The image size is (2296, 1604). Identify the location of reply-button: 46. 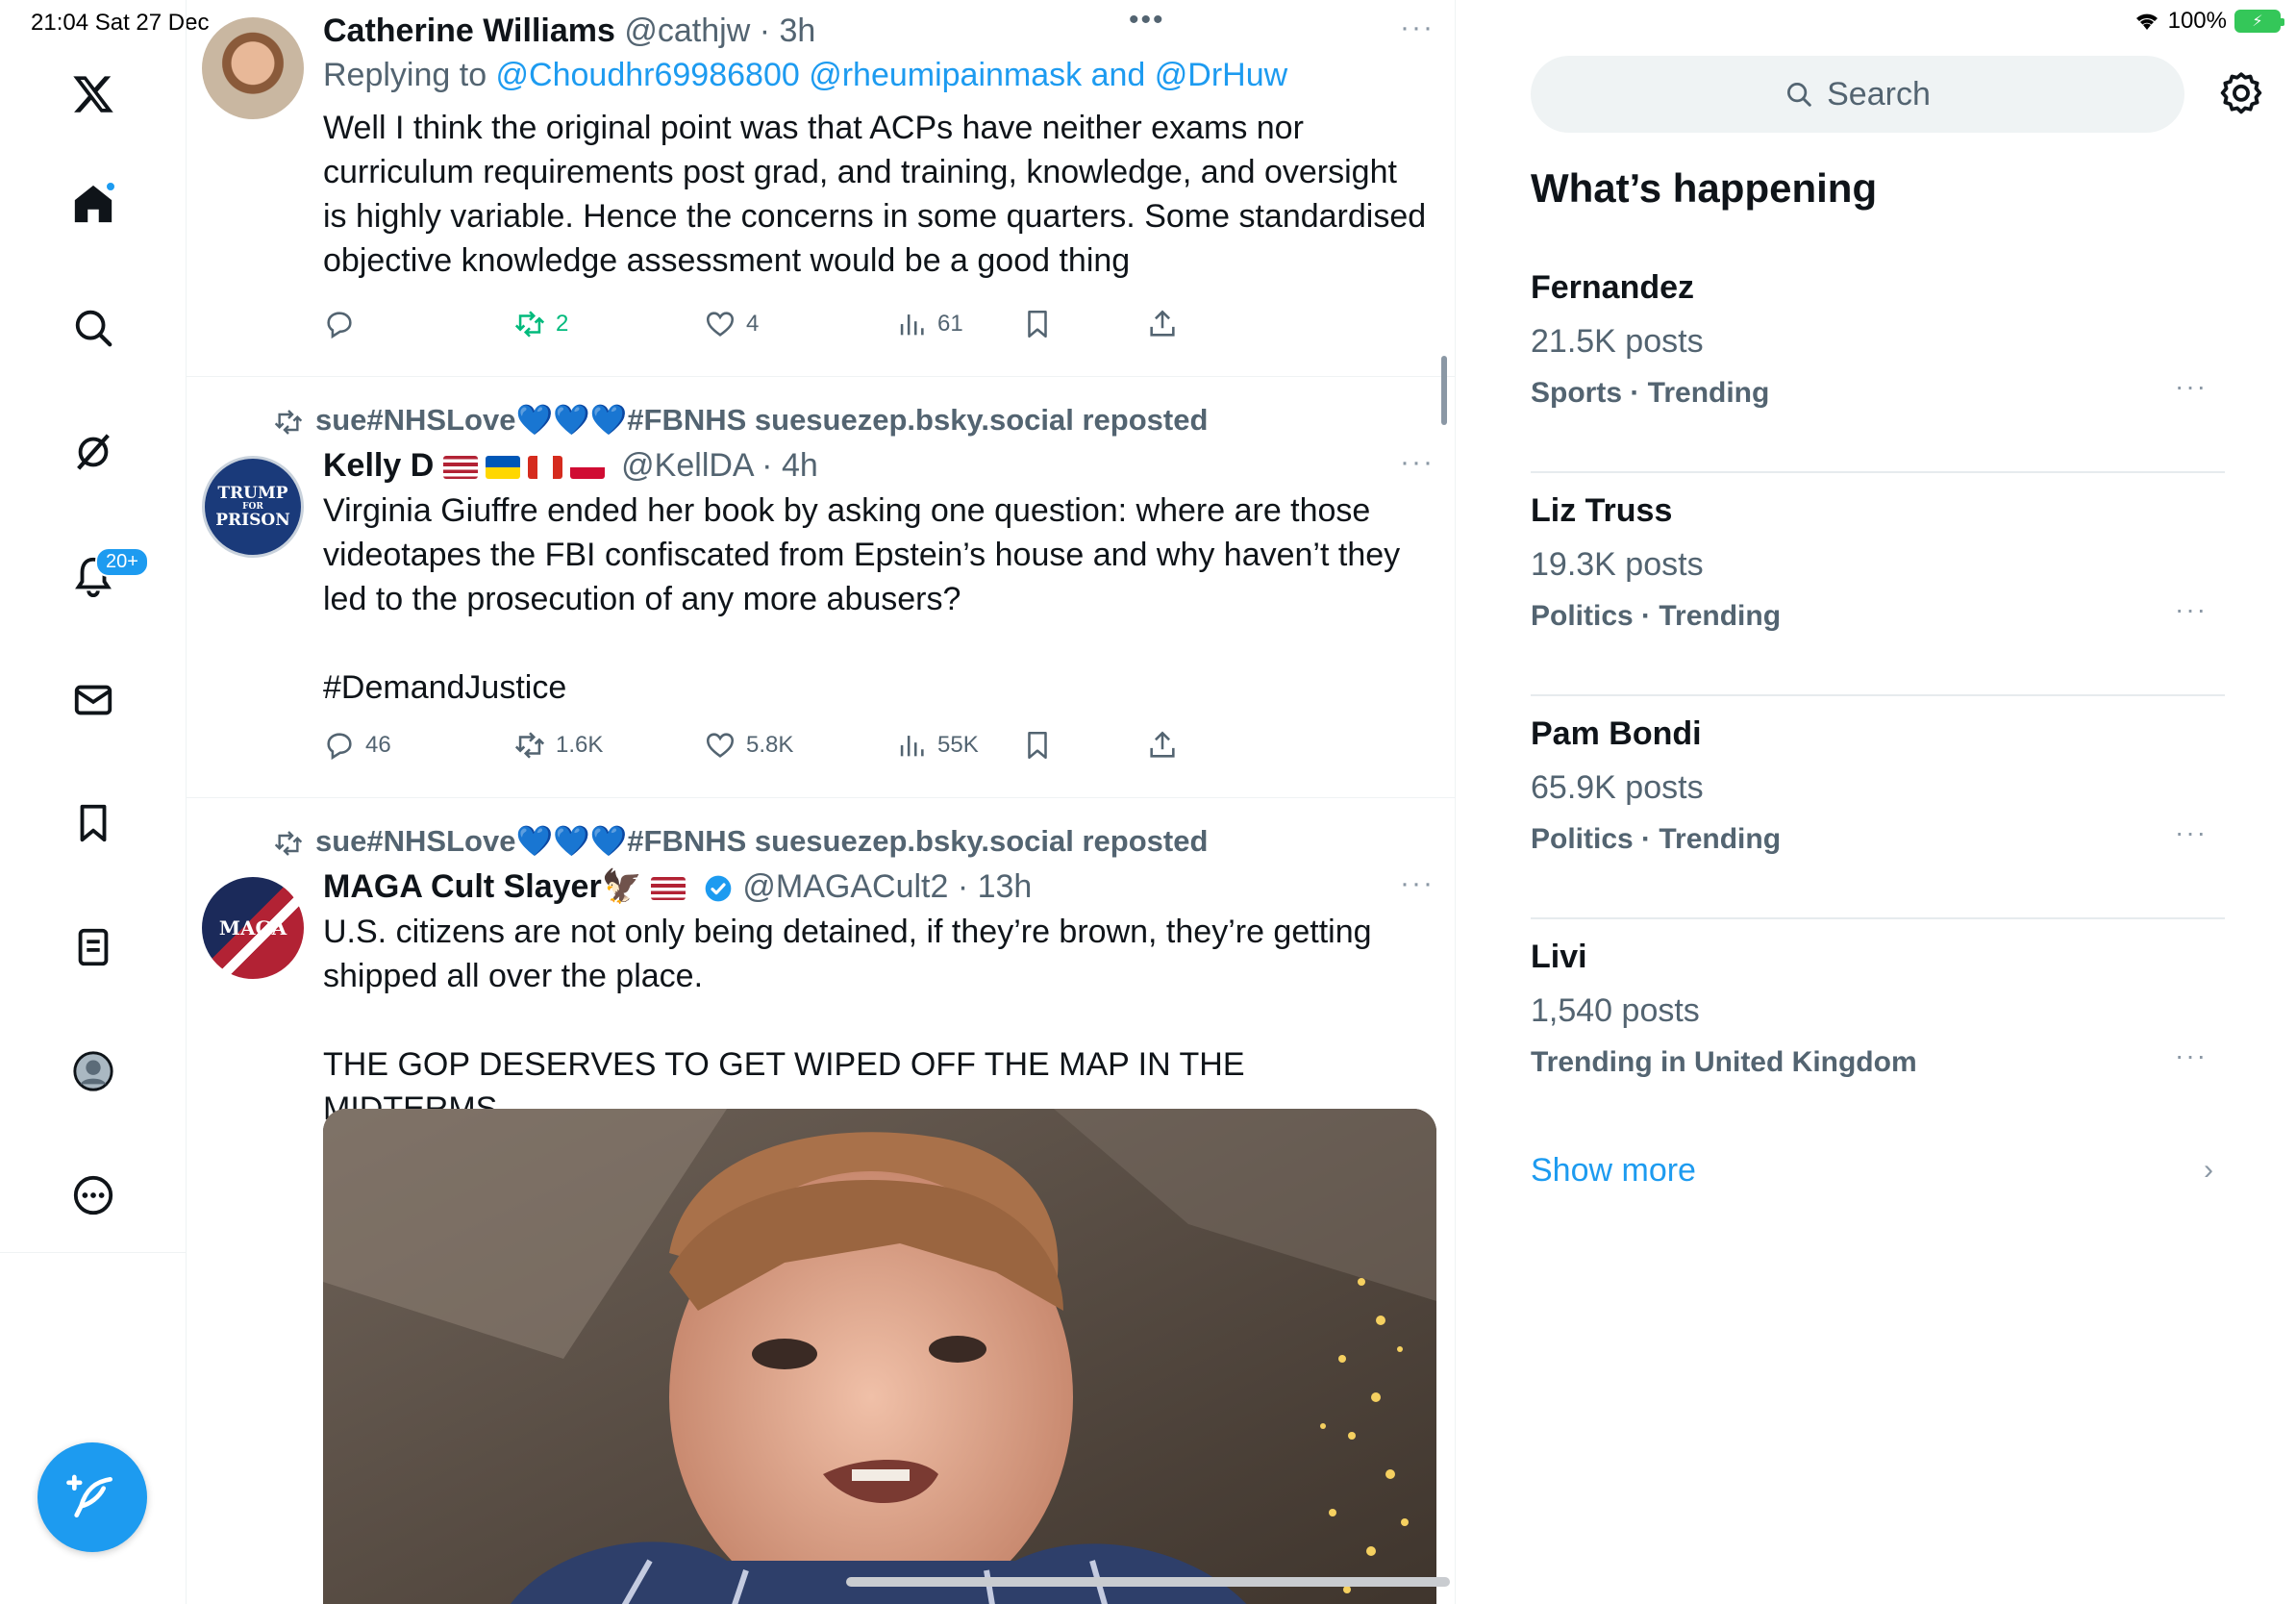
(357, 745).